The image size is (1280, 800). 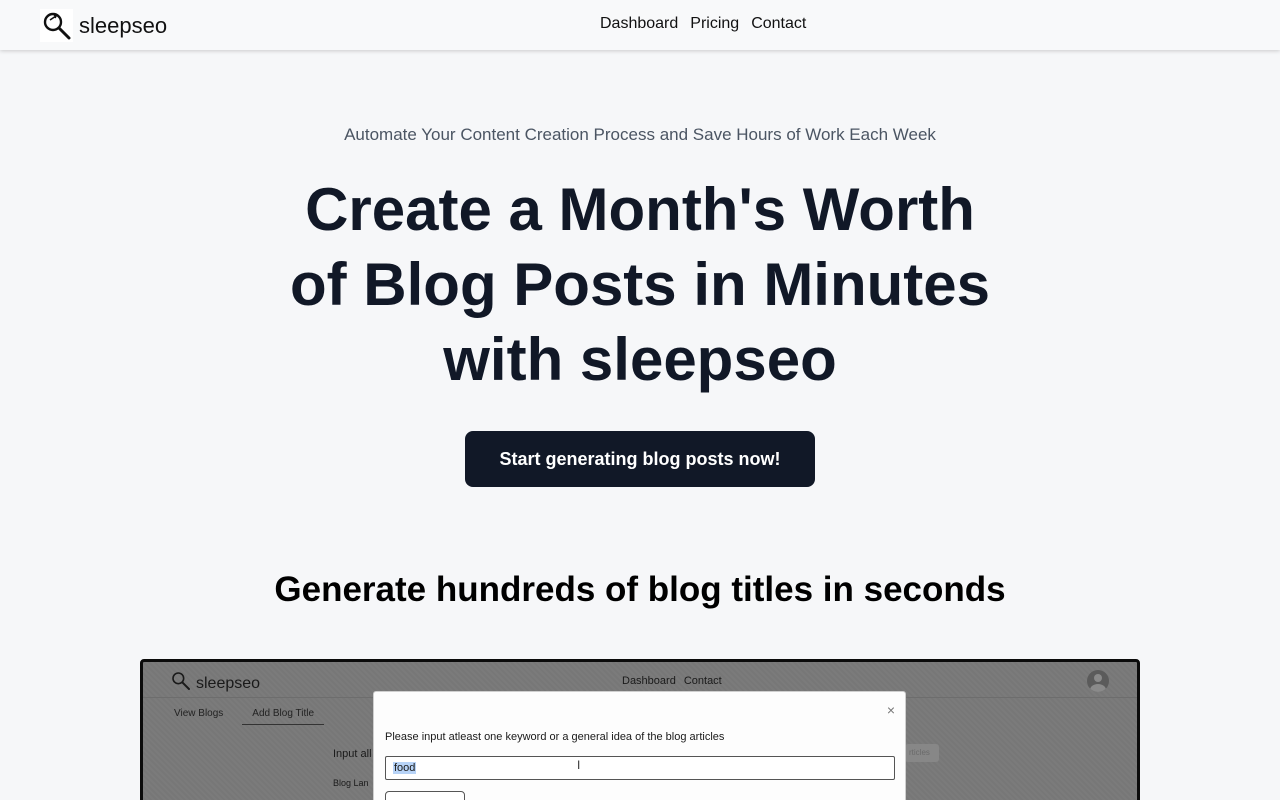 What do you see at coordinates (228, 683) in the screenshot?
I see `demo-brand-name: sleepseo` at bounding box center [228, 683].